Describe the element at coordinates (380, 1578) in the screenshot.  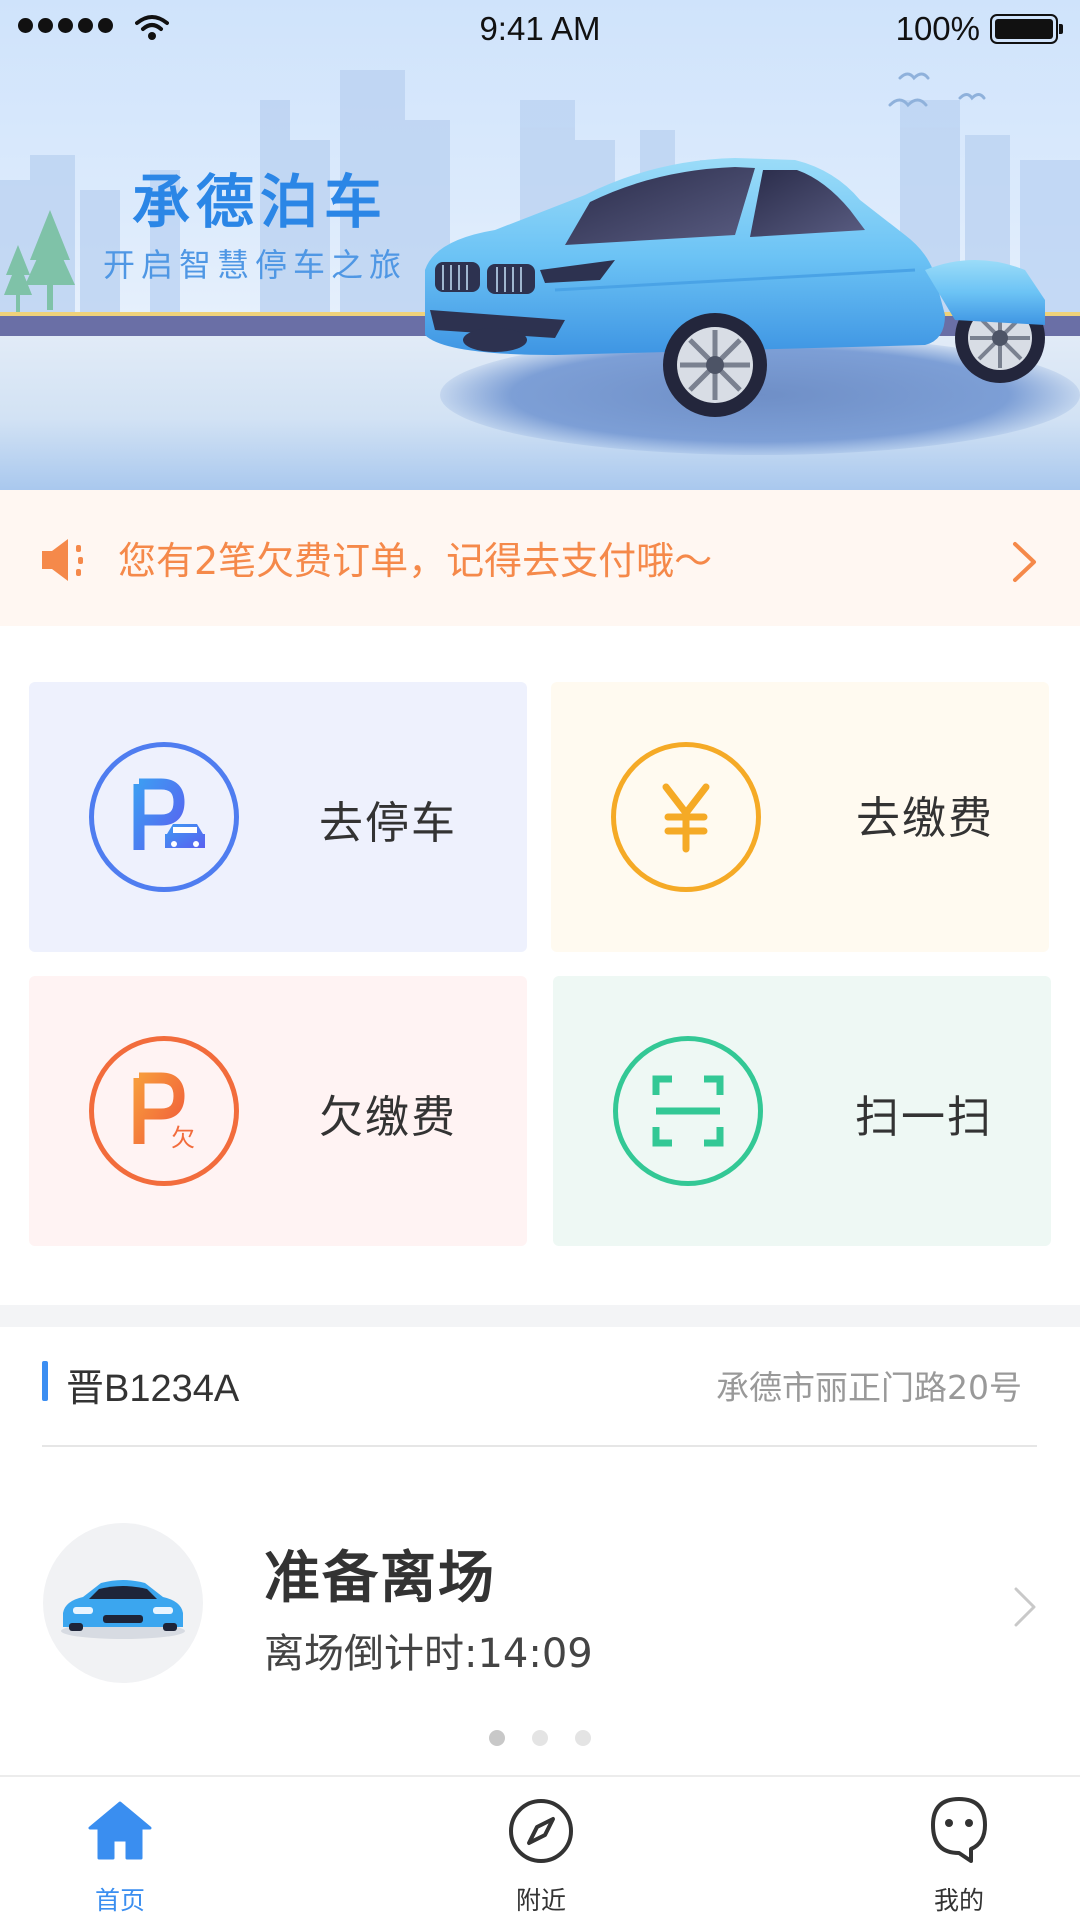
I see `order-status-title: 准备离场` at that location.